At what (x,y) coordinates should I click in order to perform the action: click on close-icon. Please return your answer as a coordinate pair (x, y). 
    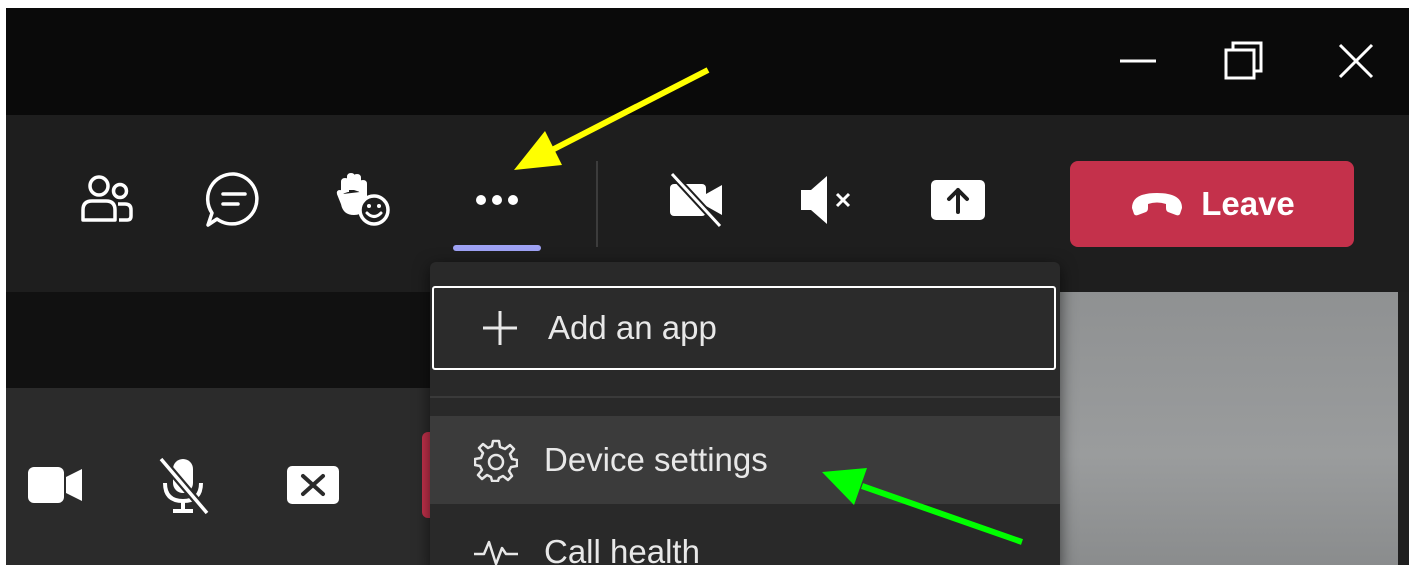
    Looking at the image, I should click on (1356, 61).